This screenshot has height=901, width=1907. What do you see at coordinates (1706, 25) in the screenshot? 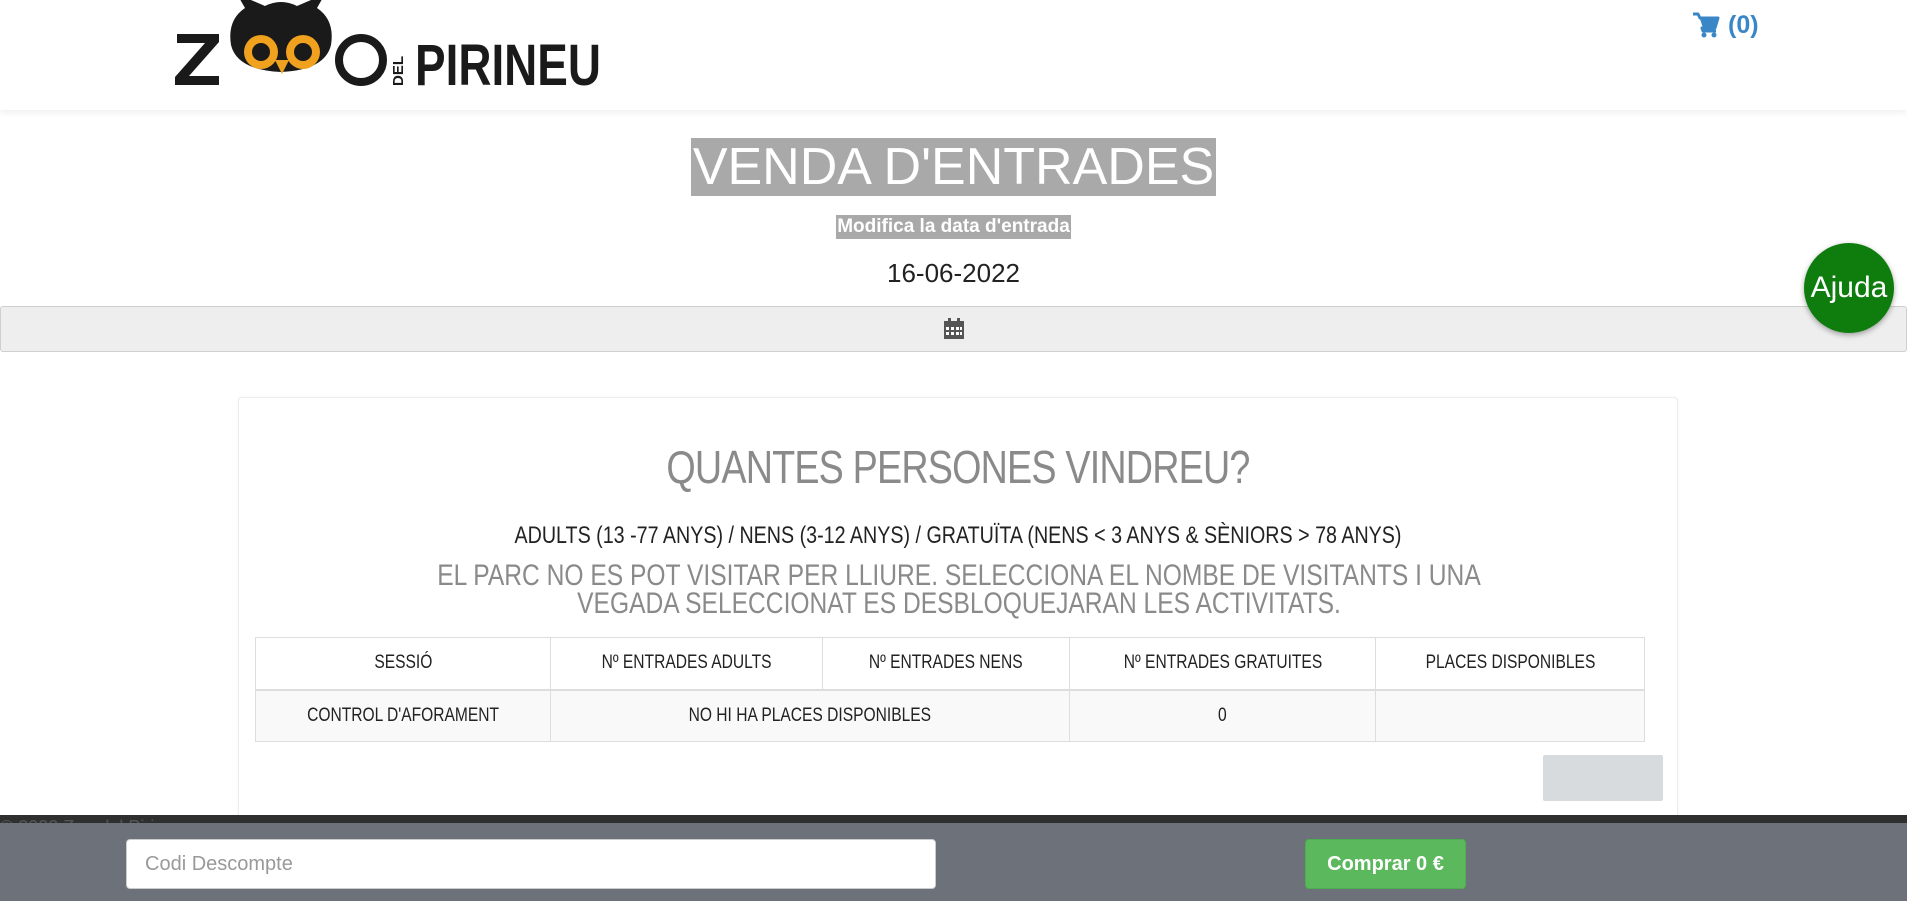
I see `shopping-cart-icon` at bounding box center [1706, 25].